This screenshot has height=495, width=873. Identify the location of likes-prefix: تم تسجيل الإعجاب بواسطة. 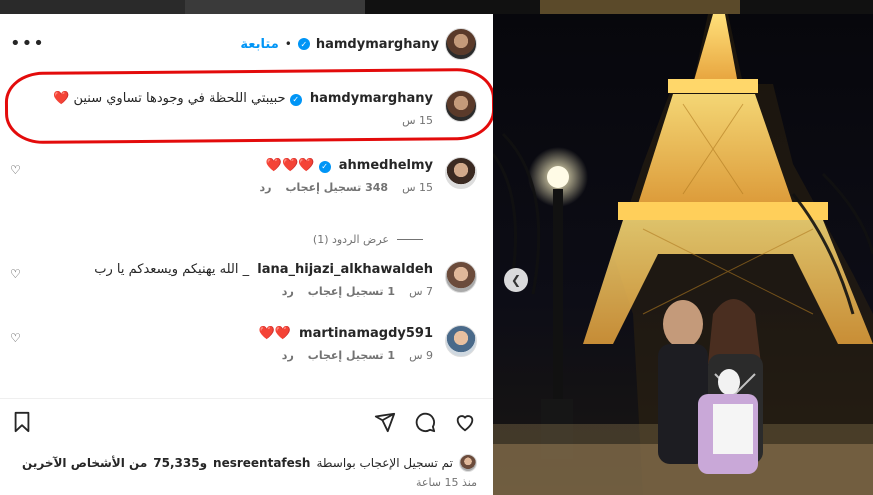
(384, 463).